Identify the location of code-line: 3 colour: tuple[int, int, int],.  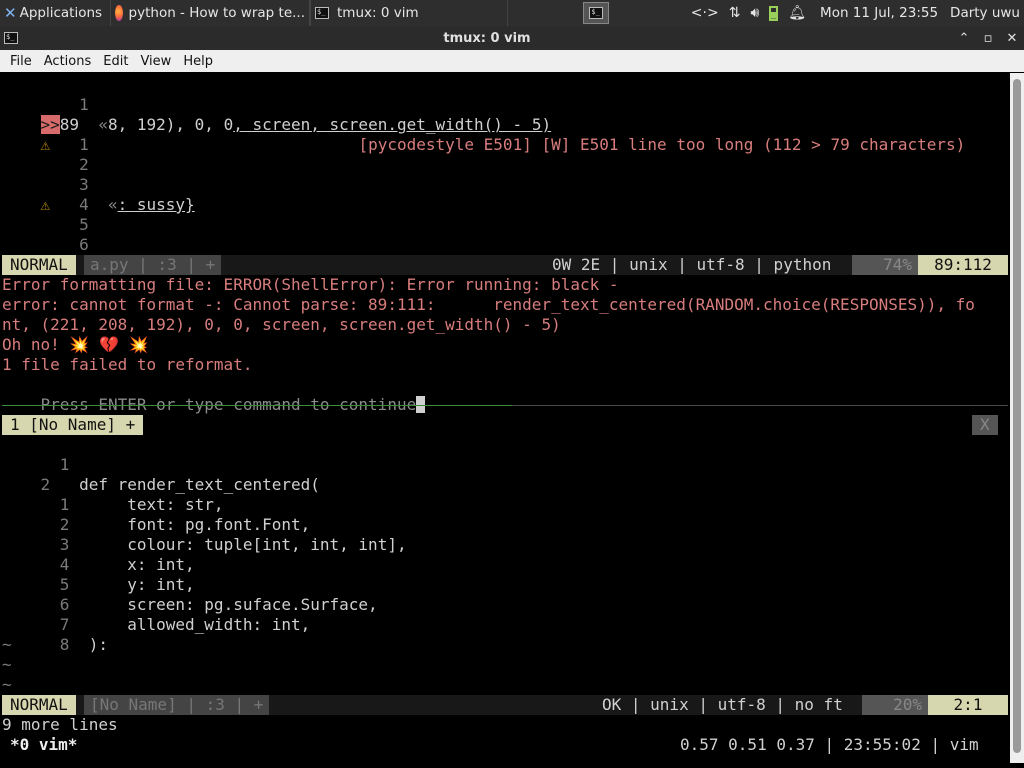
(233, 544).